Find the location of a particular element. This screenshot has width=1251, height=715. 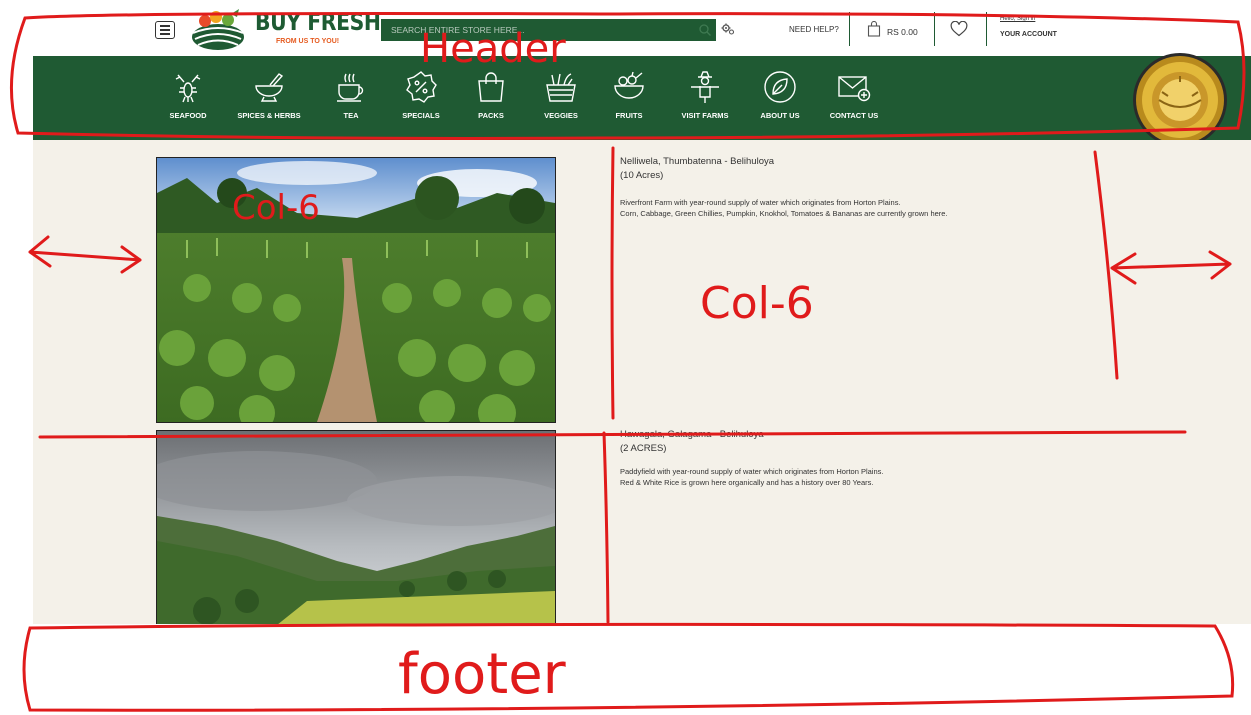

brand-name: BUY FRESH is located at coordinates (318, 22).